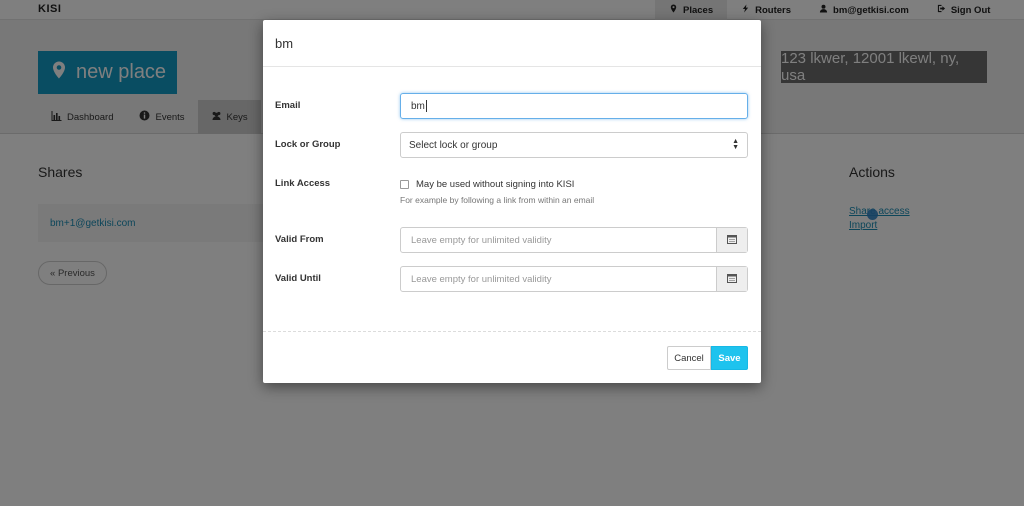 The height and width of the screenshot is (506, 1024). What do you see at coordinates (298, 278) in the screenshot?
I see `valid-until-label: Valid Until` at bounding box center [298, 278].